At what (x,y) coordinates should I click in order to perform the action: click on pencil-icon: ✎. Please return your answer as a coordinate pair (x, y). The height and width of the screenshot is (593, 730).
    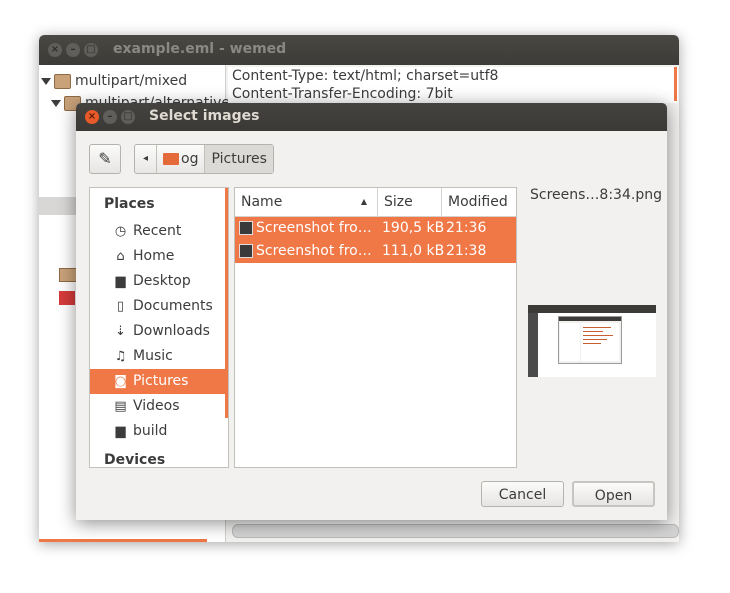
    Looking at the image, I should click on (105, 158).